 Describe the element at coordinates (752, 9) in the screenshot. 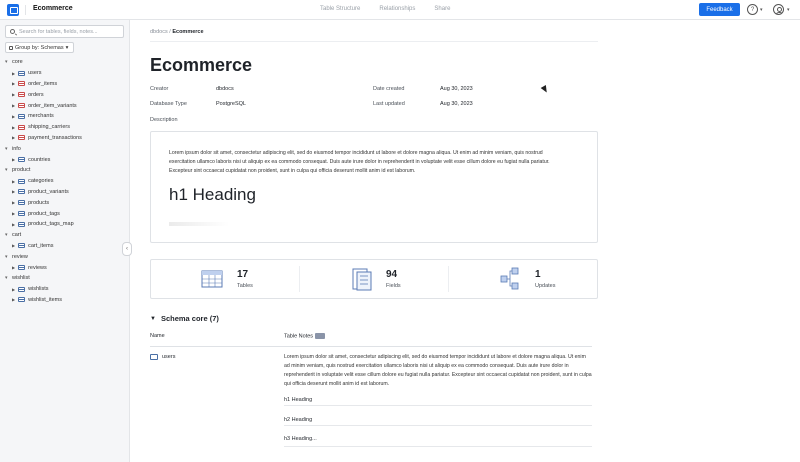

I see `help-icon: ?` at that location.